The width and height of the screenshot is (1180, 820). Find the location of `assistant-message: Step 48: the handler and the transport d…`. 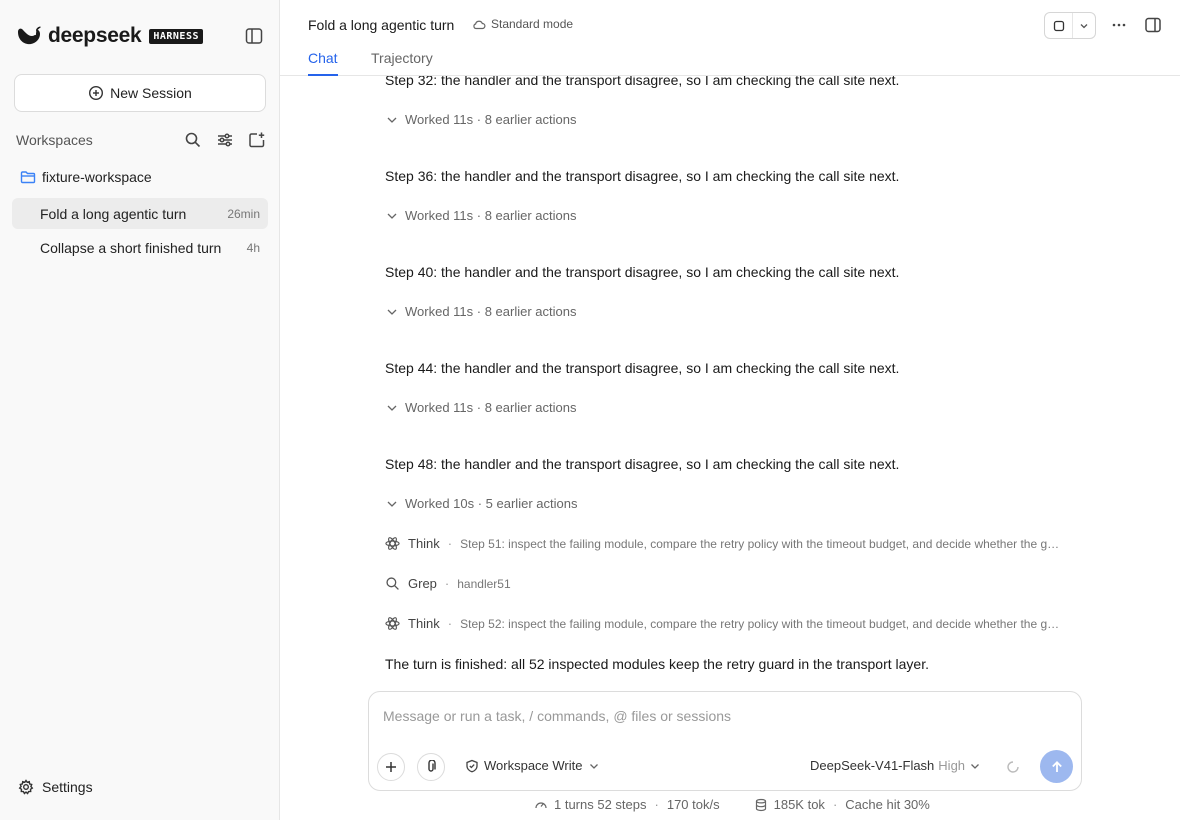

assistant-message: Step 48: the handler and the transport d… is located at coordinates (642, 464).